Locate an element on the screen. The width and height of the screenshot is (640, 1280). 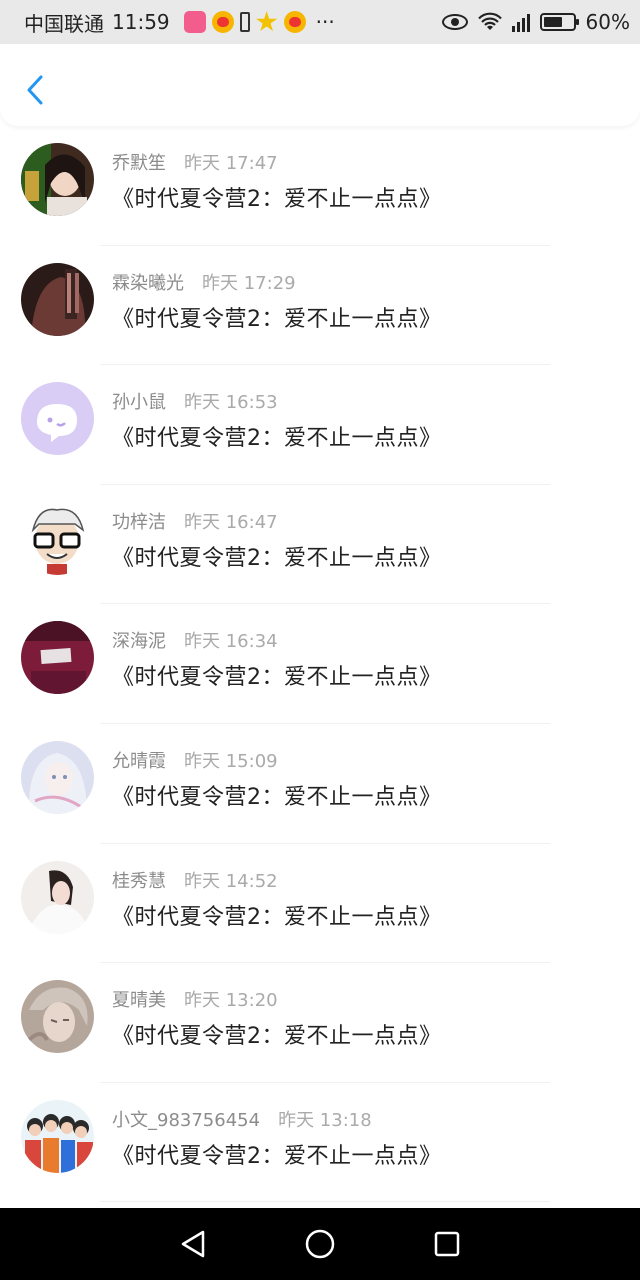
message-time: 昨天 17:29 is located at coordinates (249, 283).